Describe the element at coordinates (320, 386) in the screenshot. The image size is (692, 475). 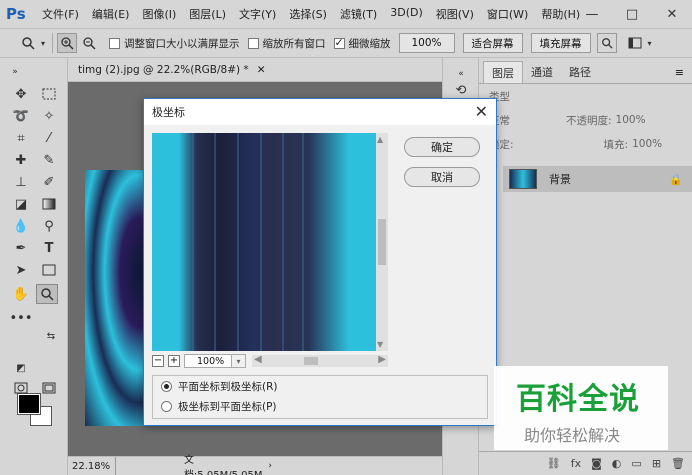
I see `radio-rect-to-polar: 平面坐标到极坐标(R)` at that location.